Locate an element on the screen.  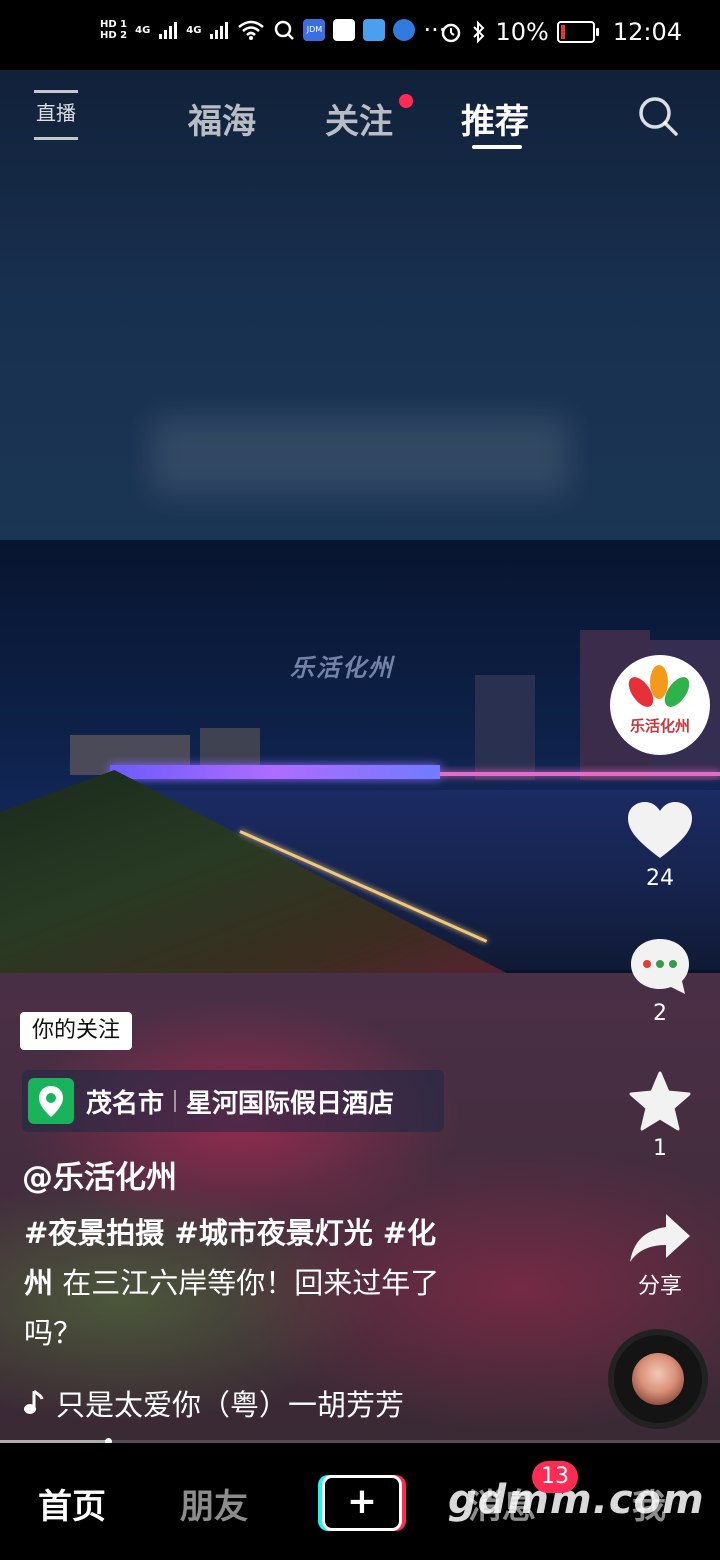
like-button: 24 is located at coordinates (660, 845).